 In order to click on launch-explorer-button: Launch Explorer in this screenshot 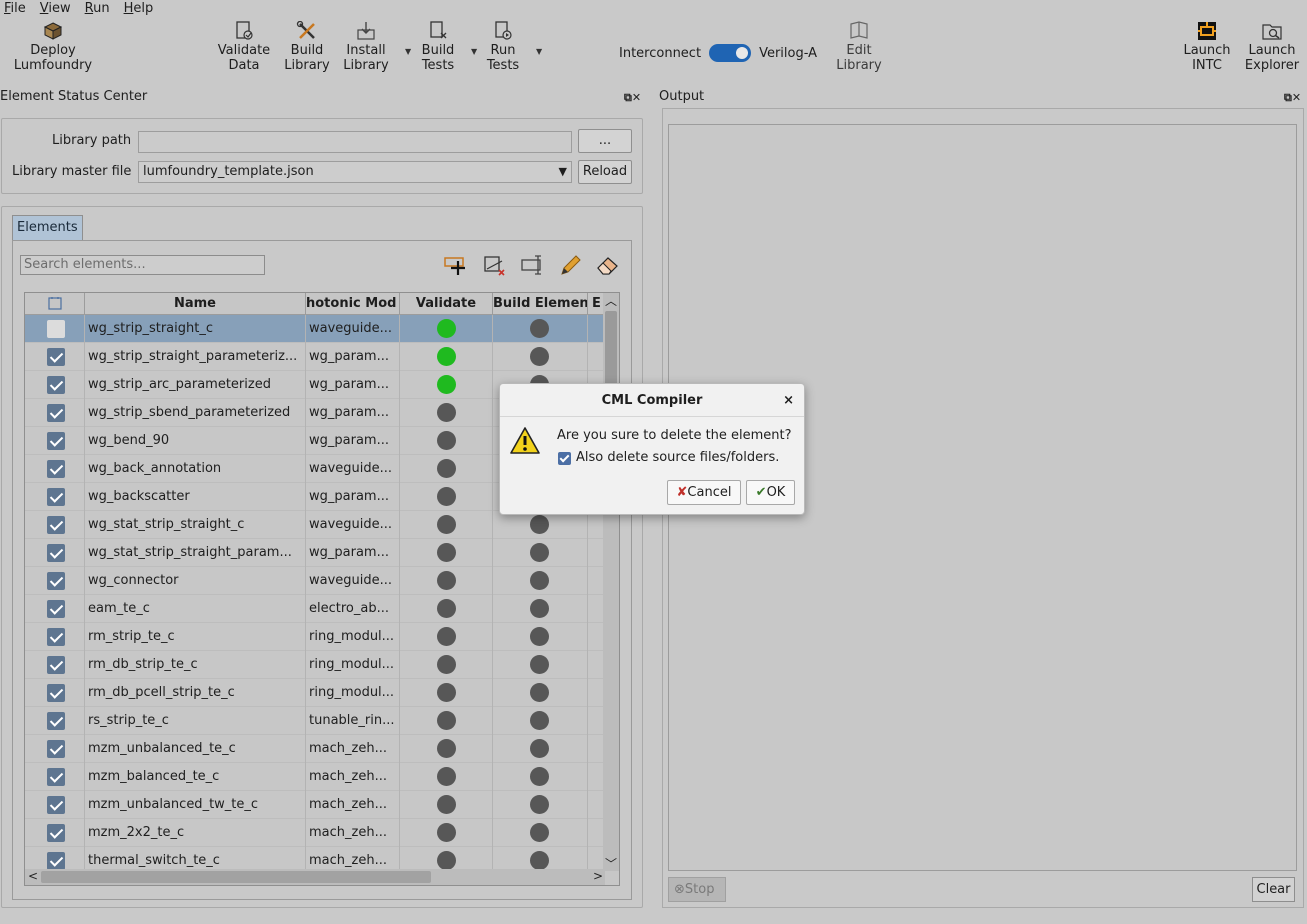, I will do `click(1272, 47)`.